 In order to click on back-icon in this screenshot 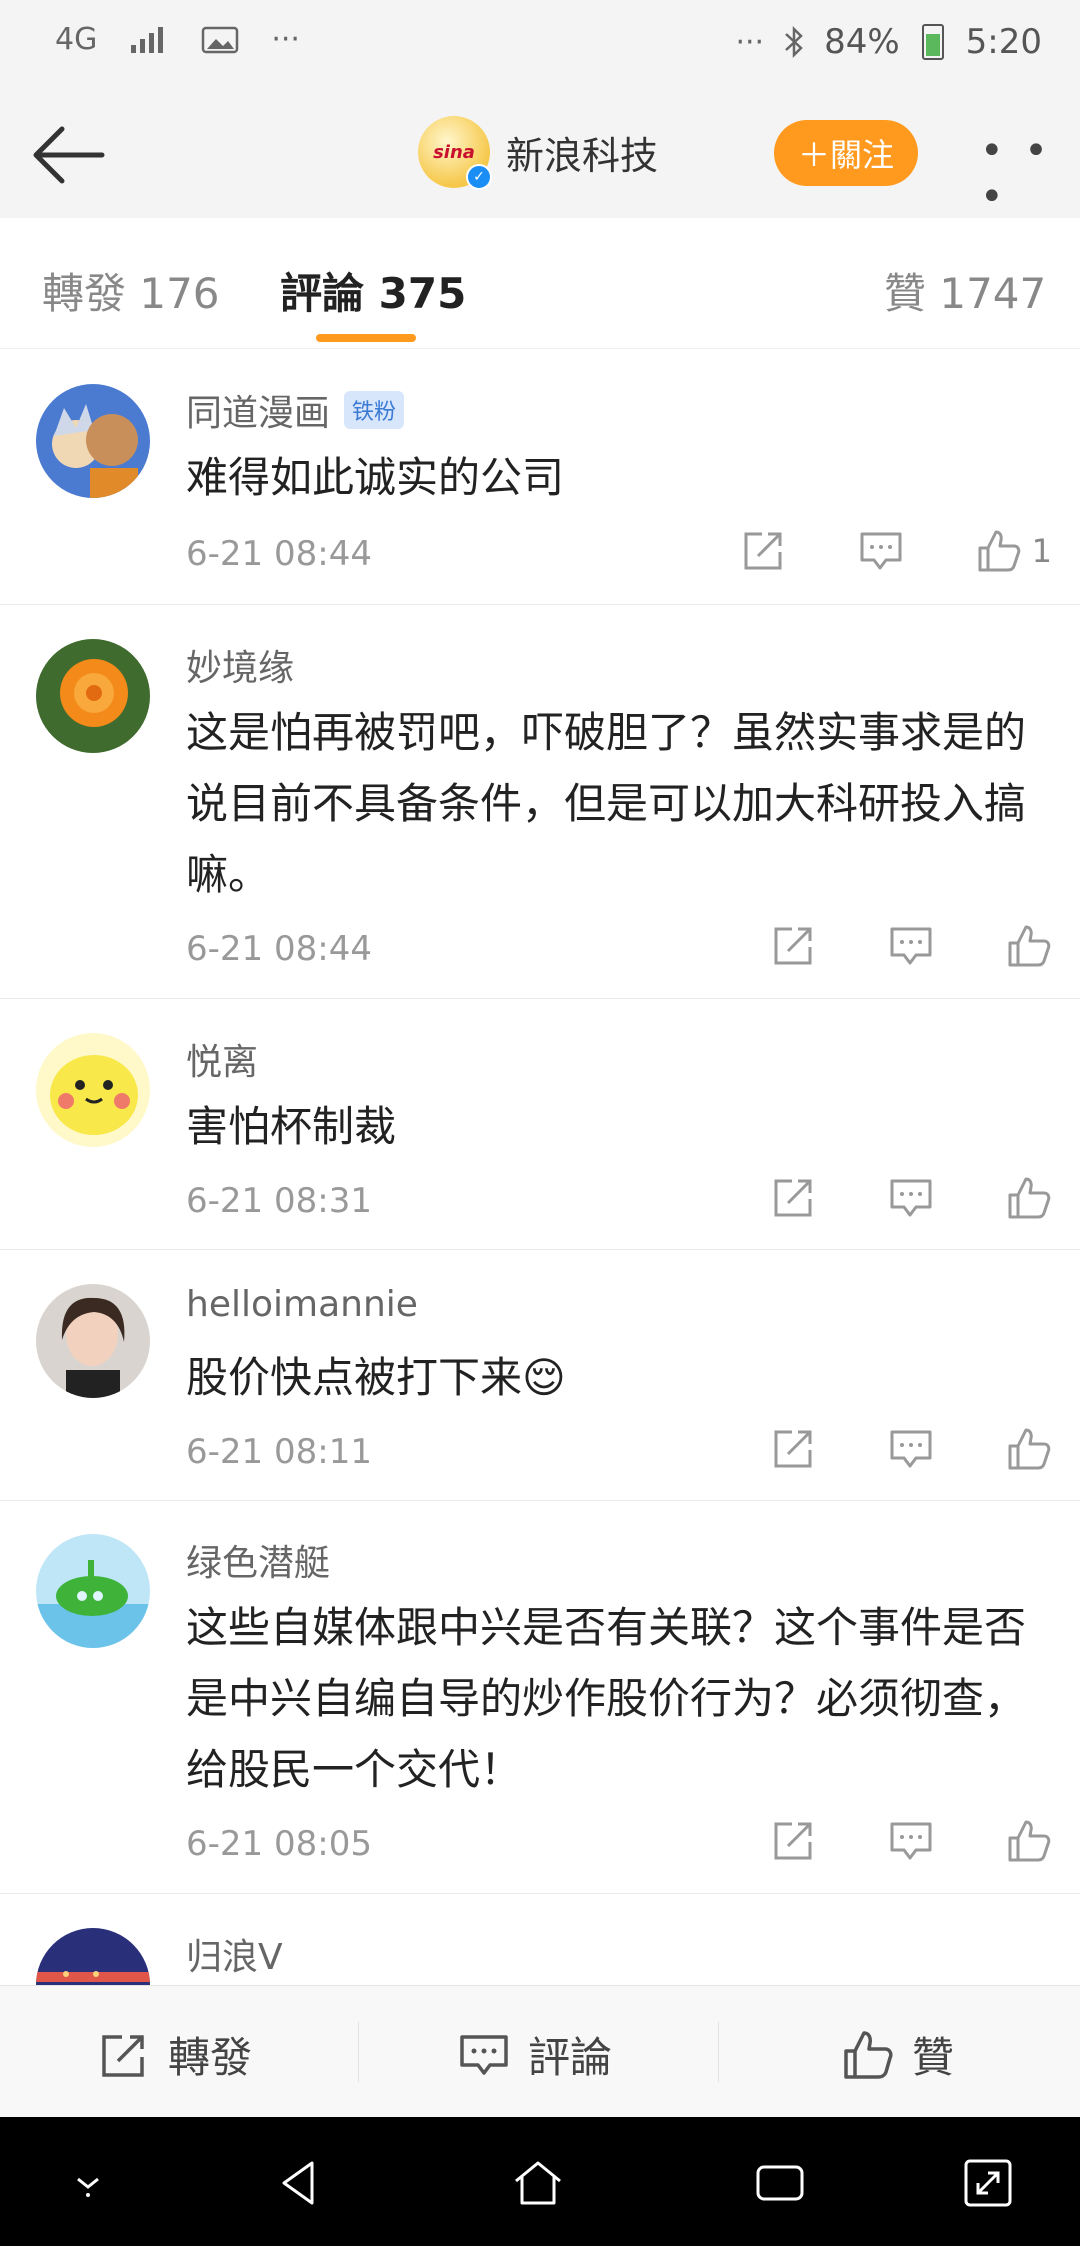, I will do `click(300, 2183)`.